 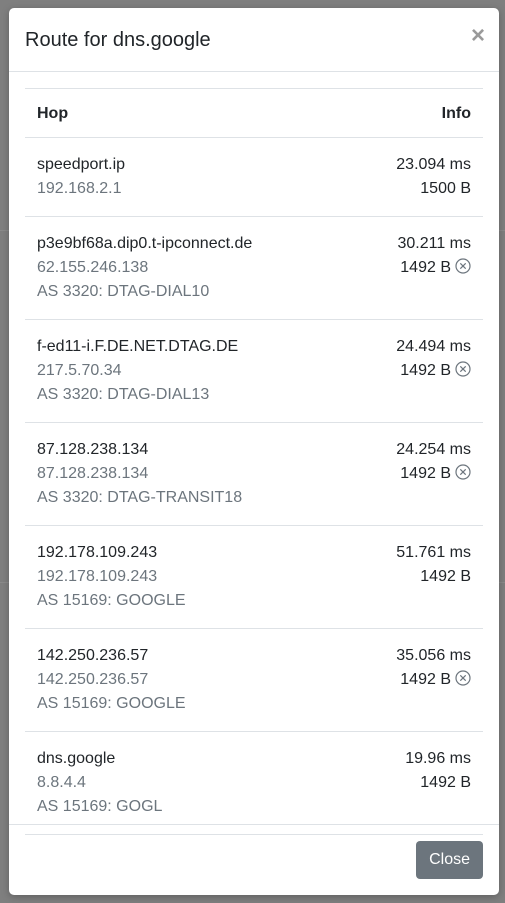 What do you see at coordinates (445, 188) in the screenshot?
I see `hop-mtu: 1500 B` at bounding box center [445, 188].